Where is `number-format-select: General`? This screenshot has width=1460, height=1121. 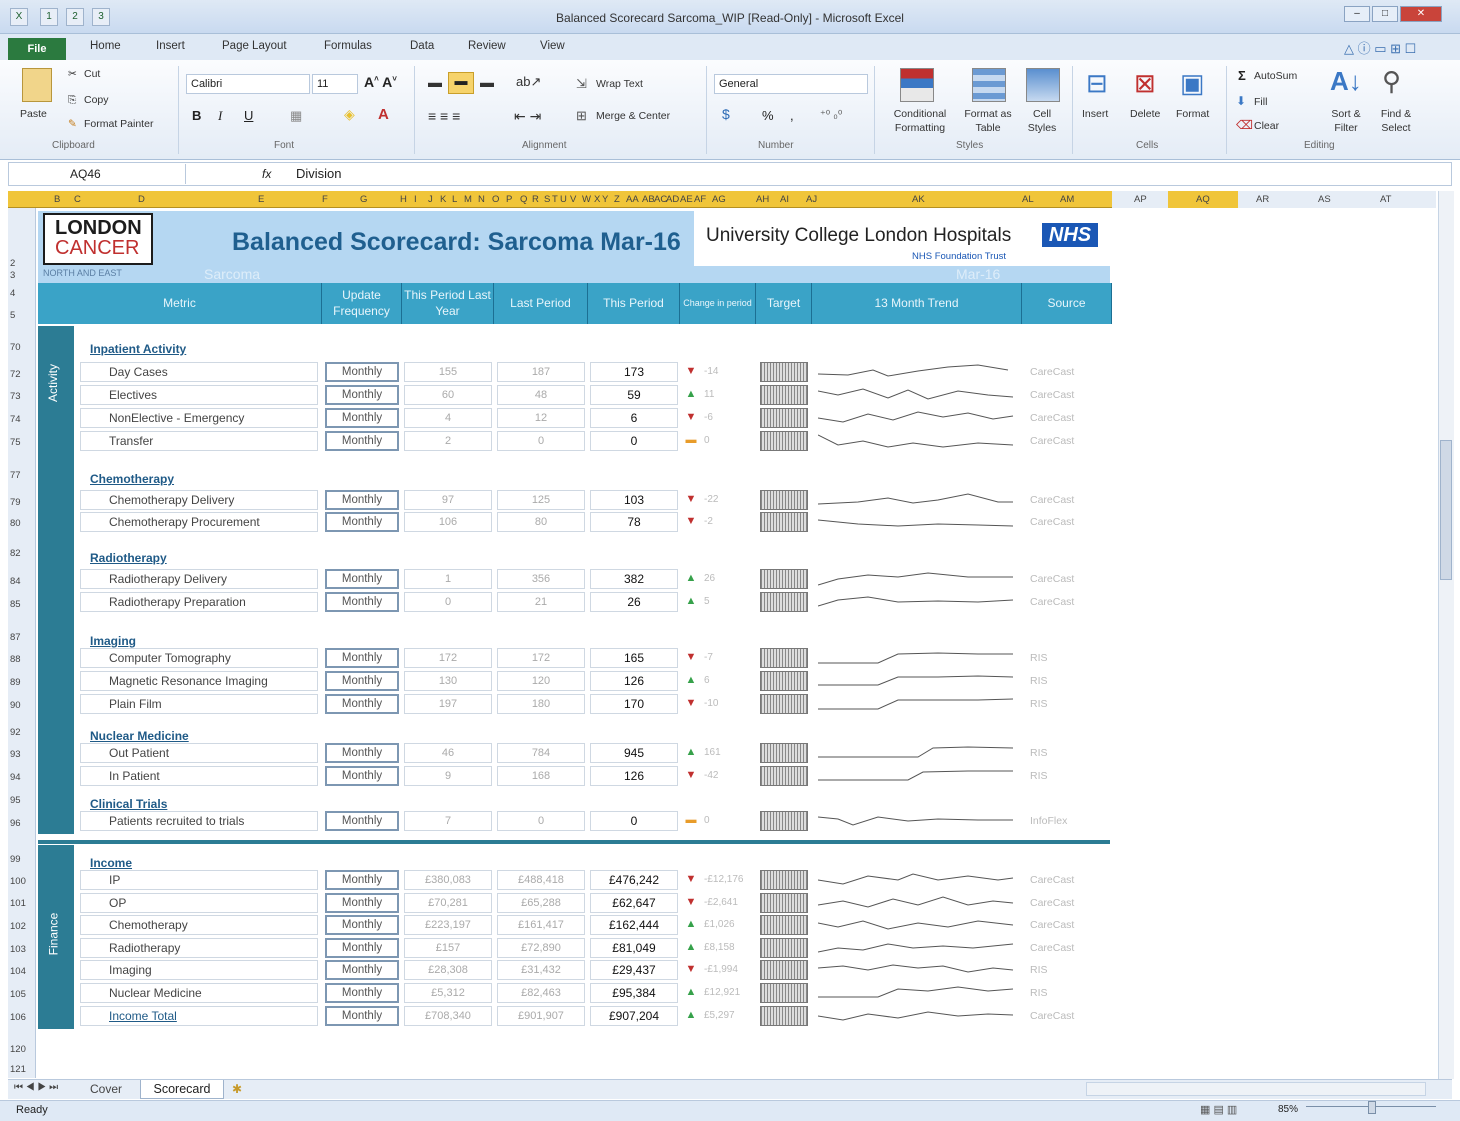 number-format-select: General is located at coordinates (791, 84).